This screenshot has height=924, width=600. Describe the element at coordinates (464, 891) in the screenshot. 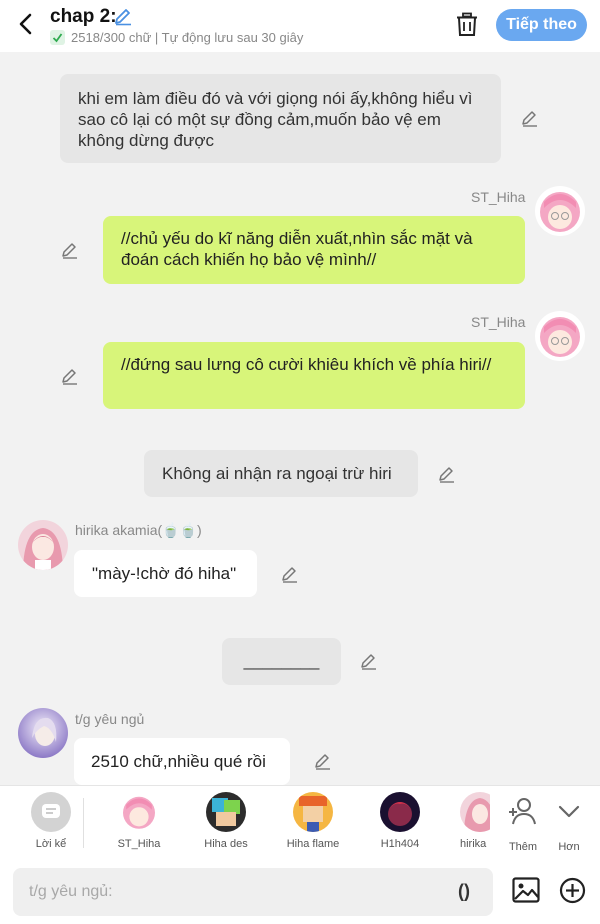

I see `parenthesis-button: ()` at that location.